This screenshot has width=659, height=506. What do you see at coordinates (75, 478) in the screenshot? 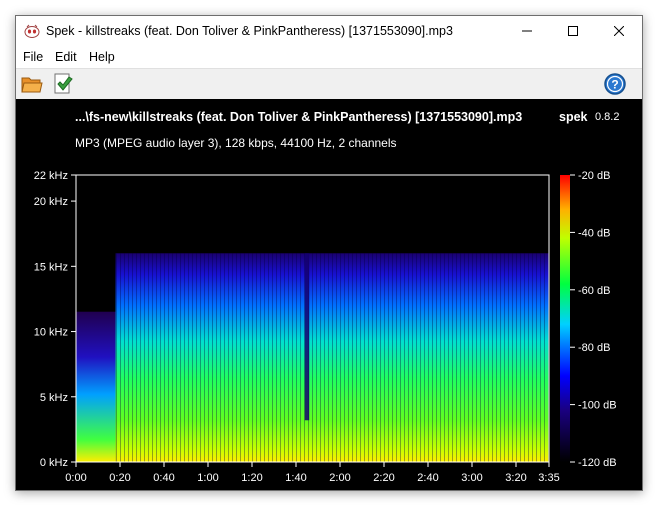
I see `x-tick-label: 0:00` at bounding box center [75, 478].